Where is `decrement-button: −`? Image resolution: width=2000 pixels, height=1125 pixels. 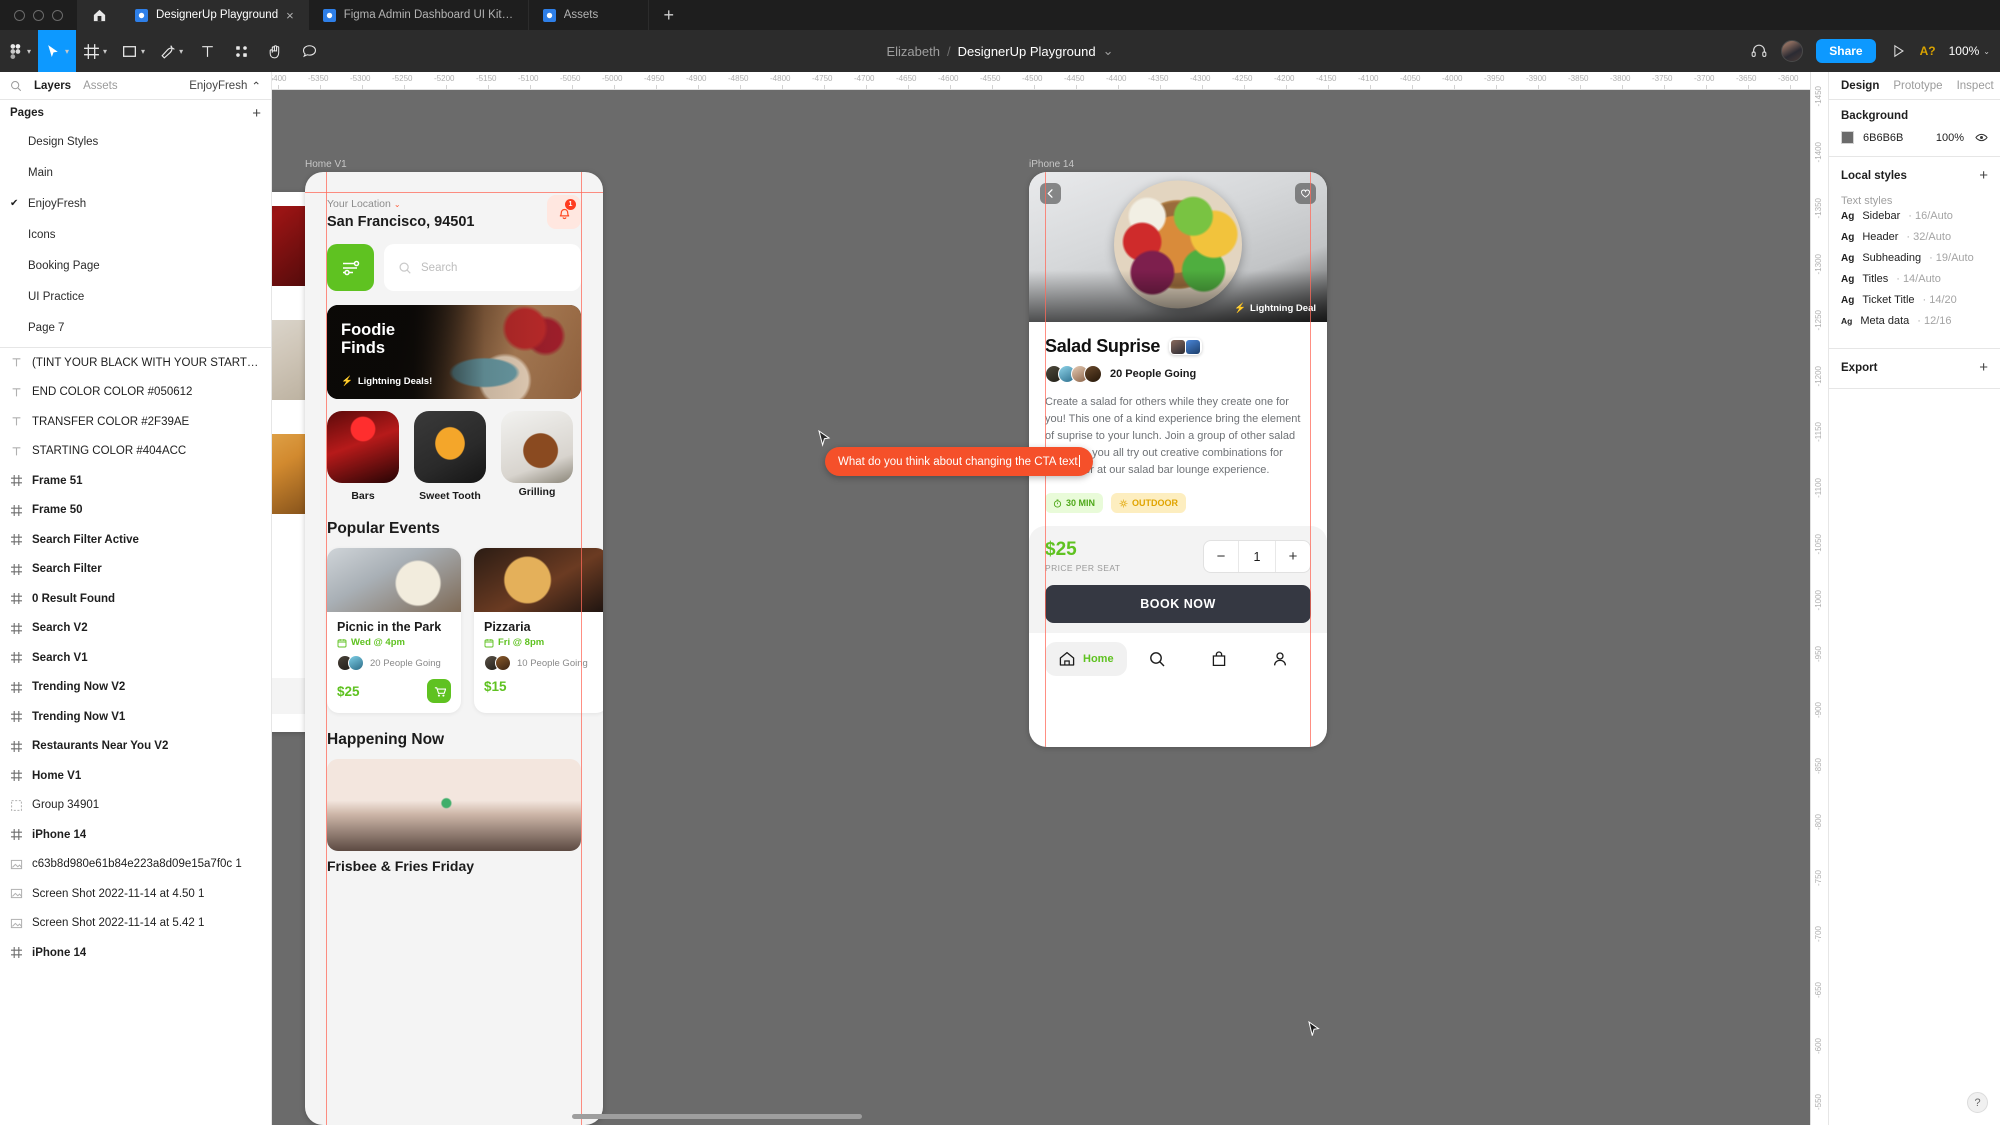 decrement-button: − is located at coordinates (1221, 556).